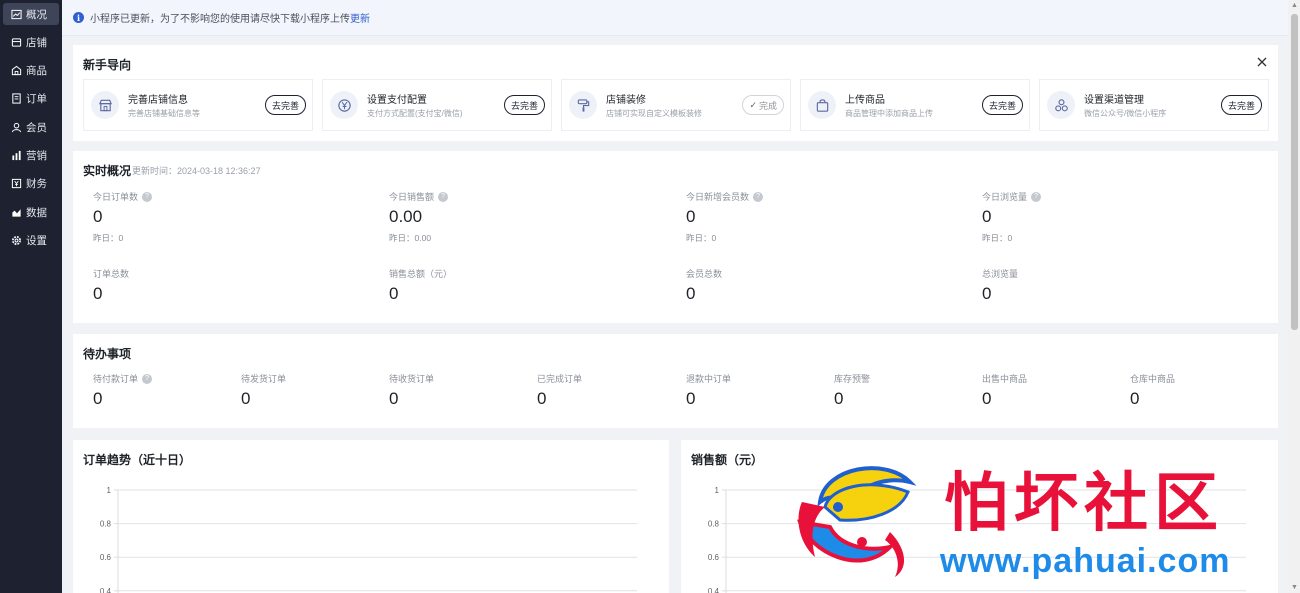  Describe the element at coordinates (107, 354) in the screenshot. I see `todo-title: 待办事项` at that location.